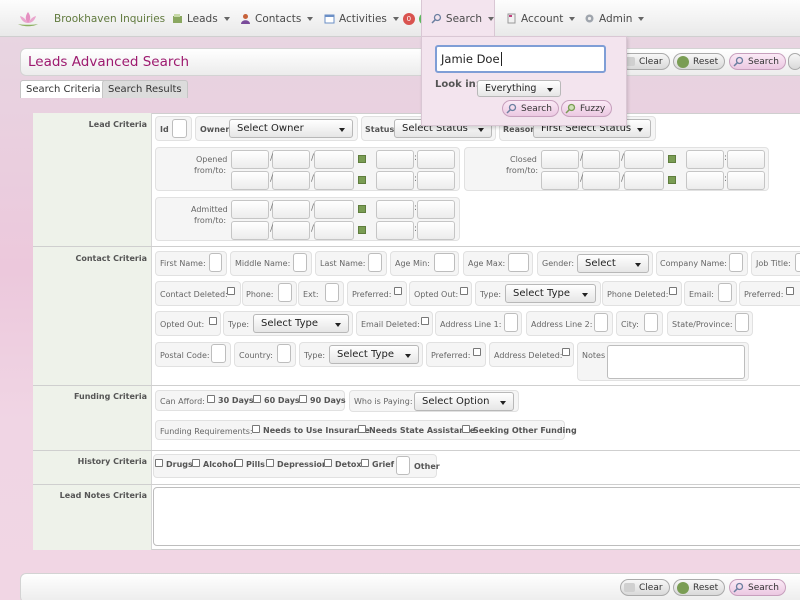  What do you see at coordinates (757, 587) in the screenshot?
I see `search-button-bottom: Search` at bounding box center [757, 587].